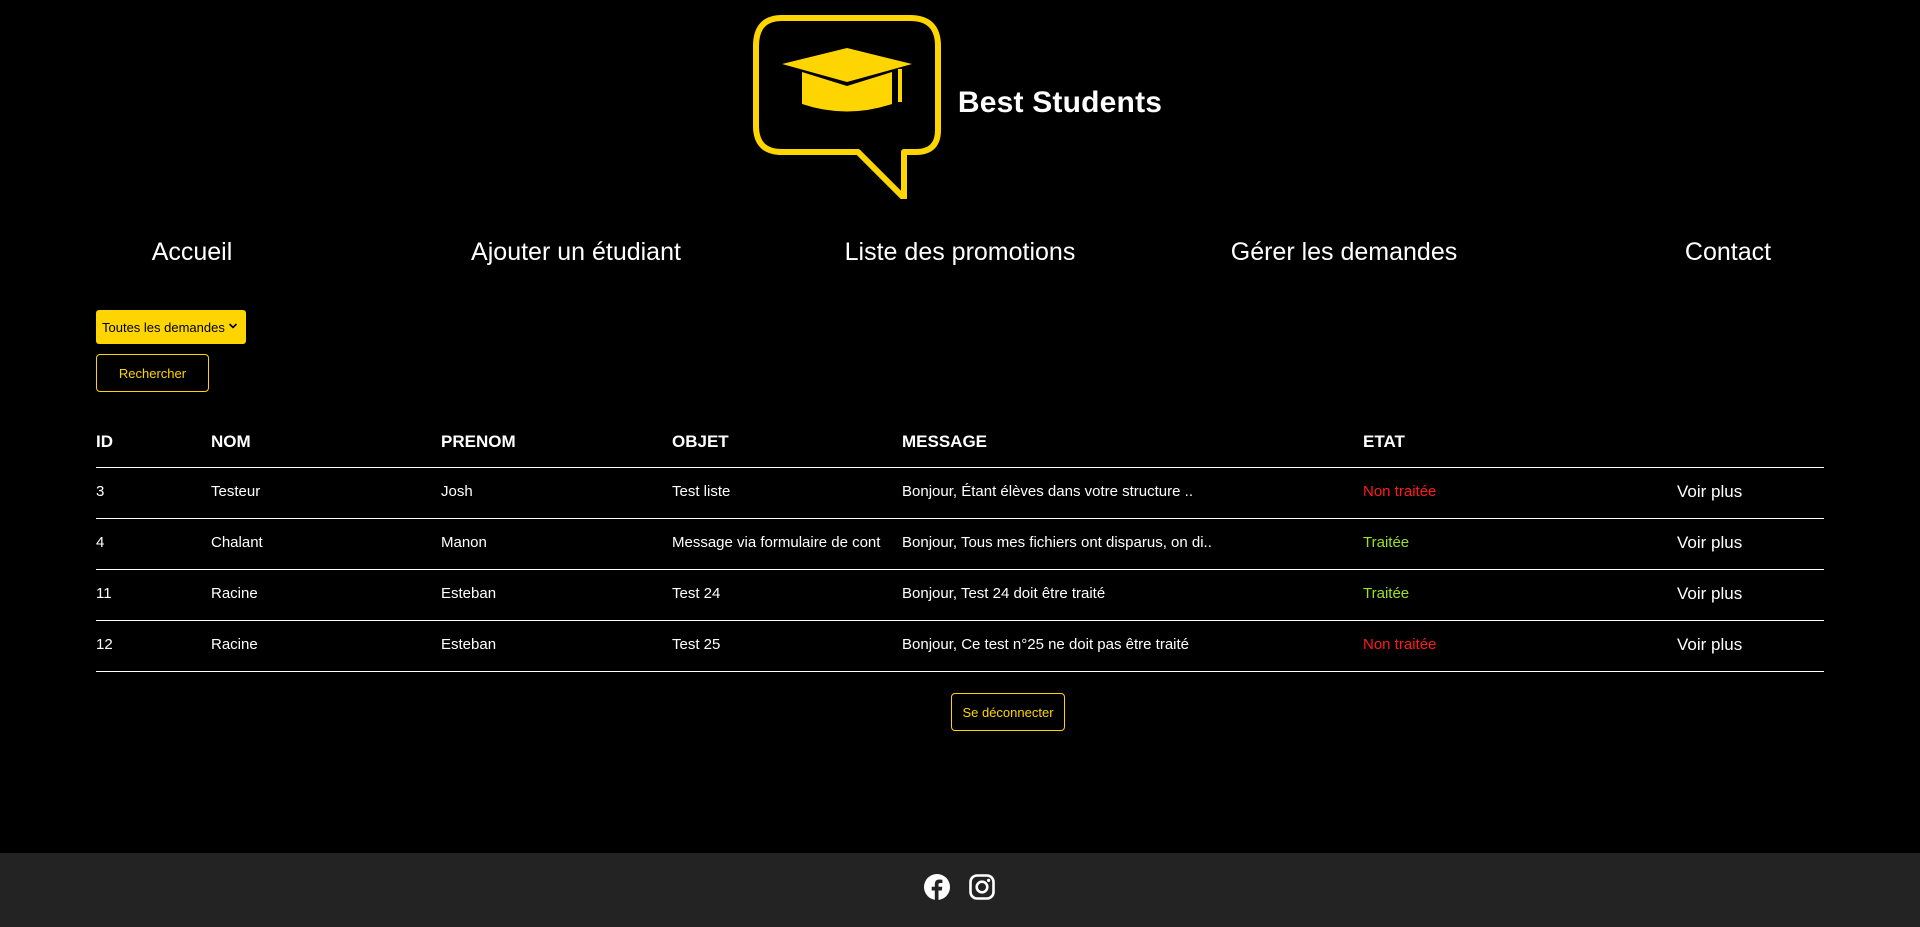  I want to click on demandes-filter-select: Toutes les demandes, so click(171, 327).